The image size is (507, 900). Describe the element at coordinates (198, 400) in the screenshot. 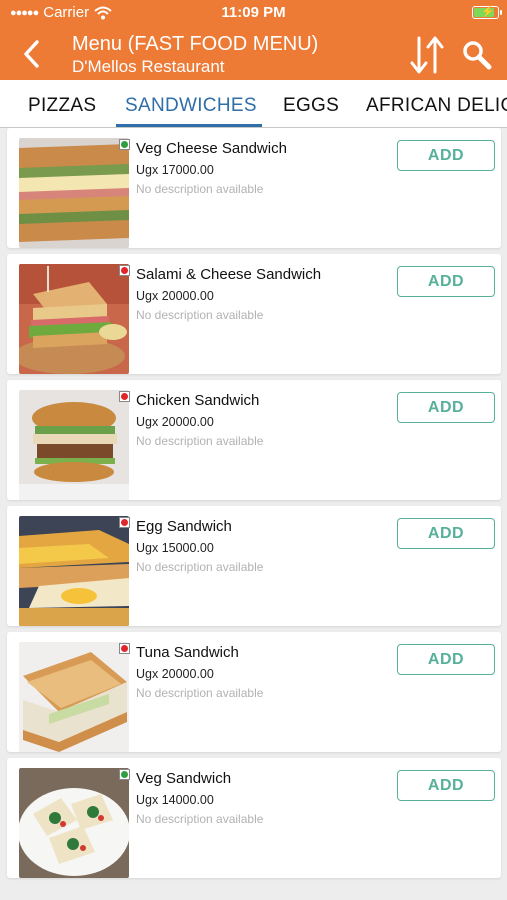

I see `item-name: Chicken Sandwich` at that location.